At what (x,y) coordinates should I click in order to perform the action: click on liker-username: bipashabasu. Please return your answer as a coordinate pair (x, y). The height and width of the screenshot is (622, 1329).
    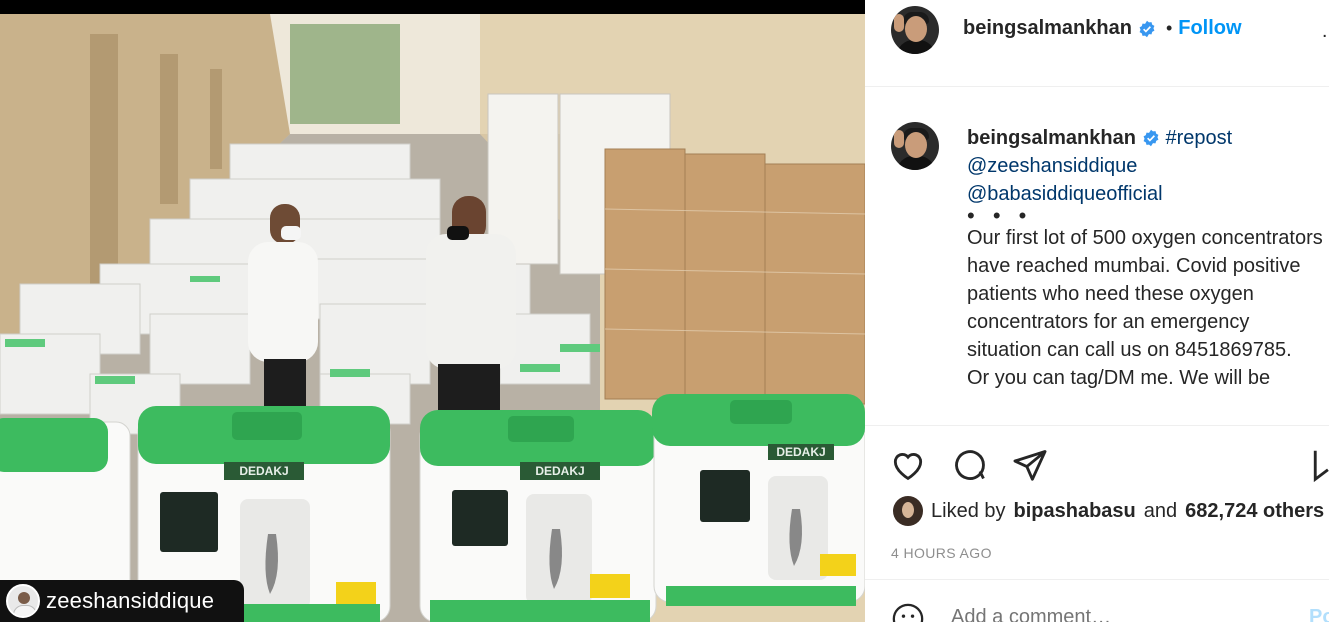
    Looking at the image, I should click on (1075, 511).